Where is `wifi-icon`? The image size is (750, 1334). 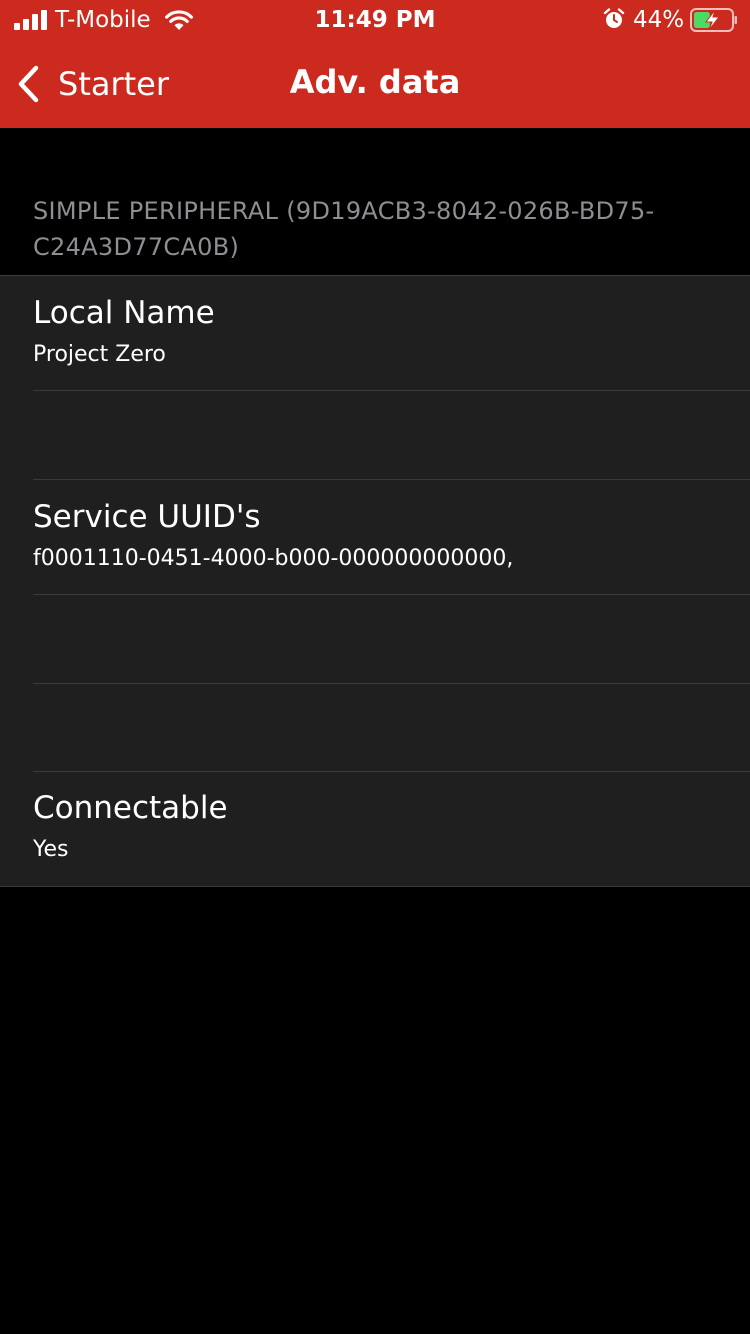 wifi-icon is located at coordinates (179, 20).